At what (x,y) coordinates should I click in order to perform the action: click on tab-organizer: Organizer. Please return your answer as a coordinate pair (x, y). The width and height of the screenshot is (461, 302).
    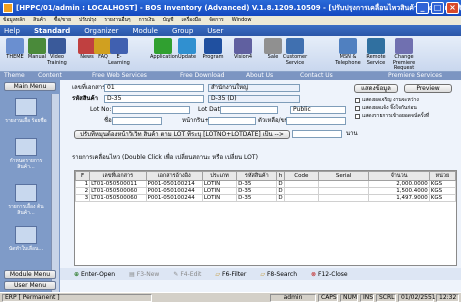
    Looking at the image, I should click on (101, 31).